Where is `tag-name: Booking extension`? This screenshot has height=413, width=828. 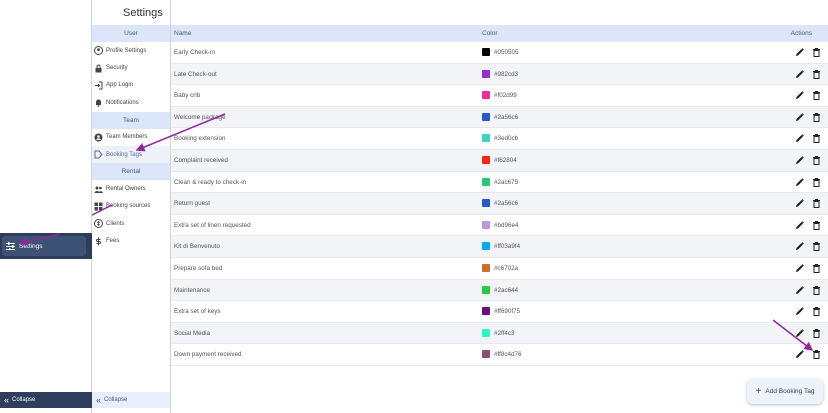 tag-name: Booking extension is located at coordinates (200, 139).